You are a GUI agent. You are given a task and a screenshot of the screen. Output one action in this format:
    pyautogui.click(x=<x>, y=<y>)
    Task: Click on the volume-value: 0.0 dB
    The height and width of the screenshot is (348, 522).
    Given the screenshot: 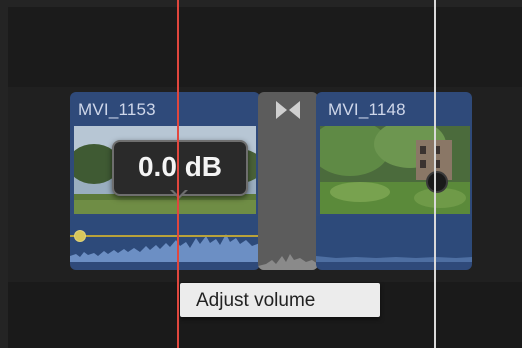 What is the action you would take?
    pyautogui.click(x=180, y=166)
    